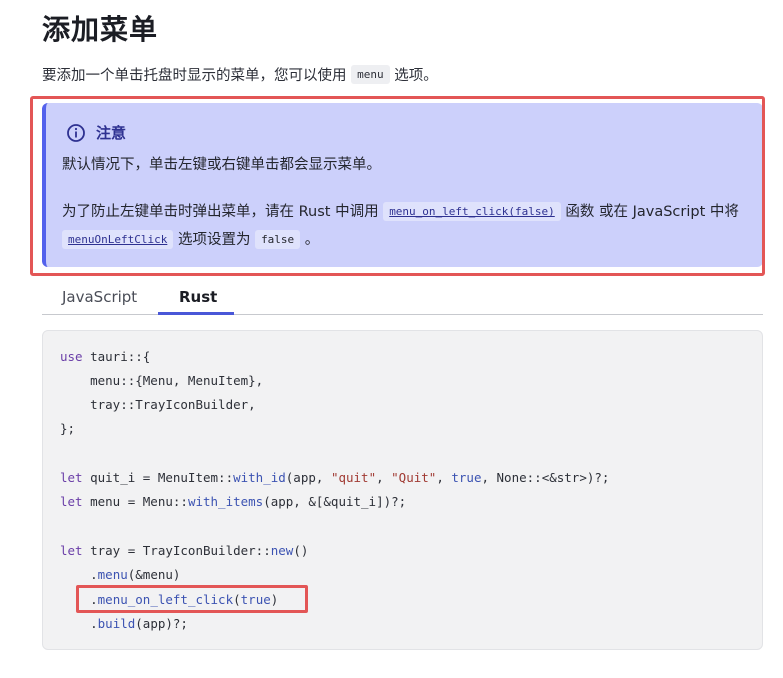 This screenshot has width=783, height=678. Describe the element at coordinates (105, 356) in the screenshot. I see `code-line: use tauri::{` at that location.